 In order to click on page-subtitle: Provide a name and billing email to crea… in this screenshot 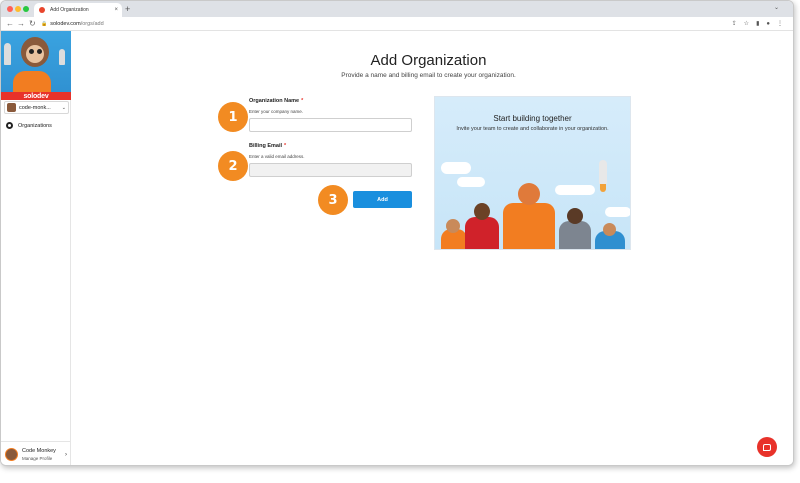, I will do `click(428, 75)`.